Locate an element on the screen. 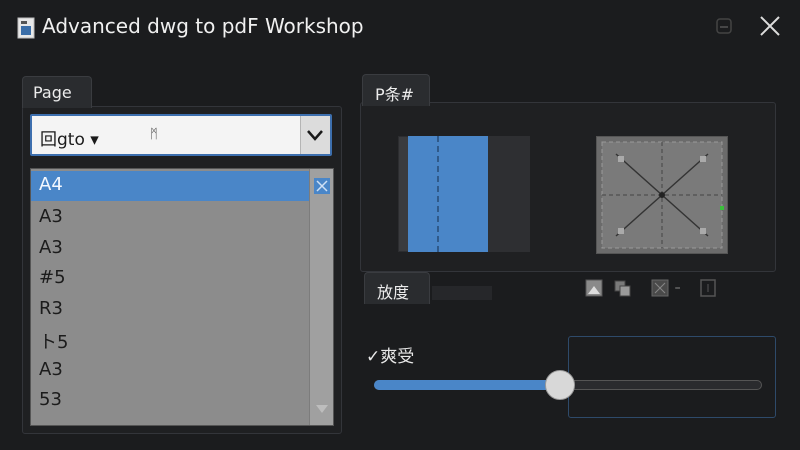 The width and height of the screenshot is (800, 450). tab-orientation: 放度 is located at coordinates (397, 288).